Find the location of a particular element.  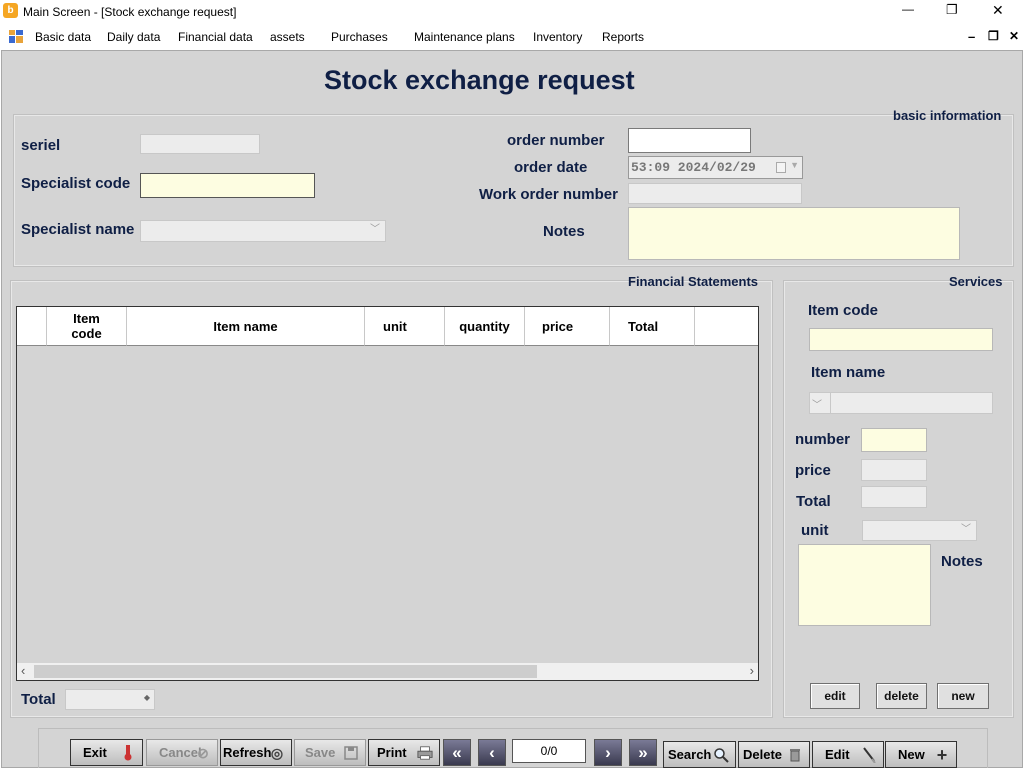

plus-icon: + is located at coordinates (942, 754).